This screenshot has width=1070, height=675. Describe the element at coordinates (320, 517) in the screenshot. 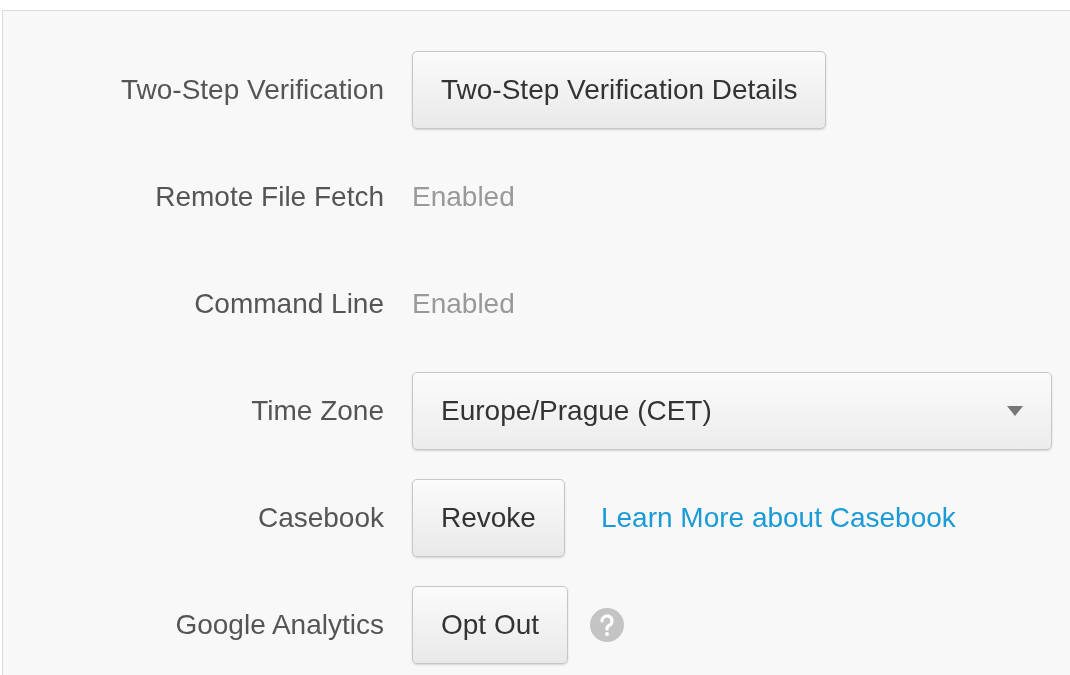

I see `setting-label: Casebook` at that location.